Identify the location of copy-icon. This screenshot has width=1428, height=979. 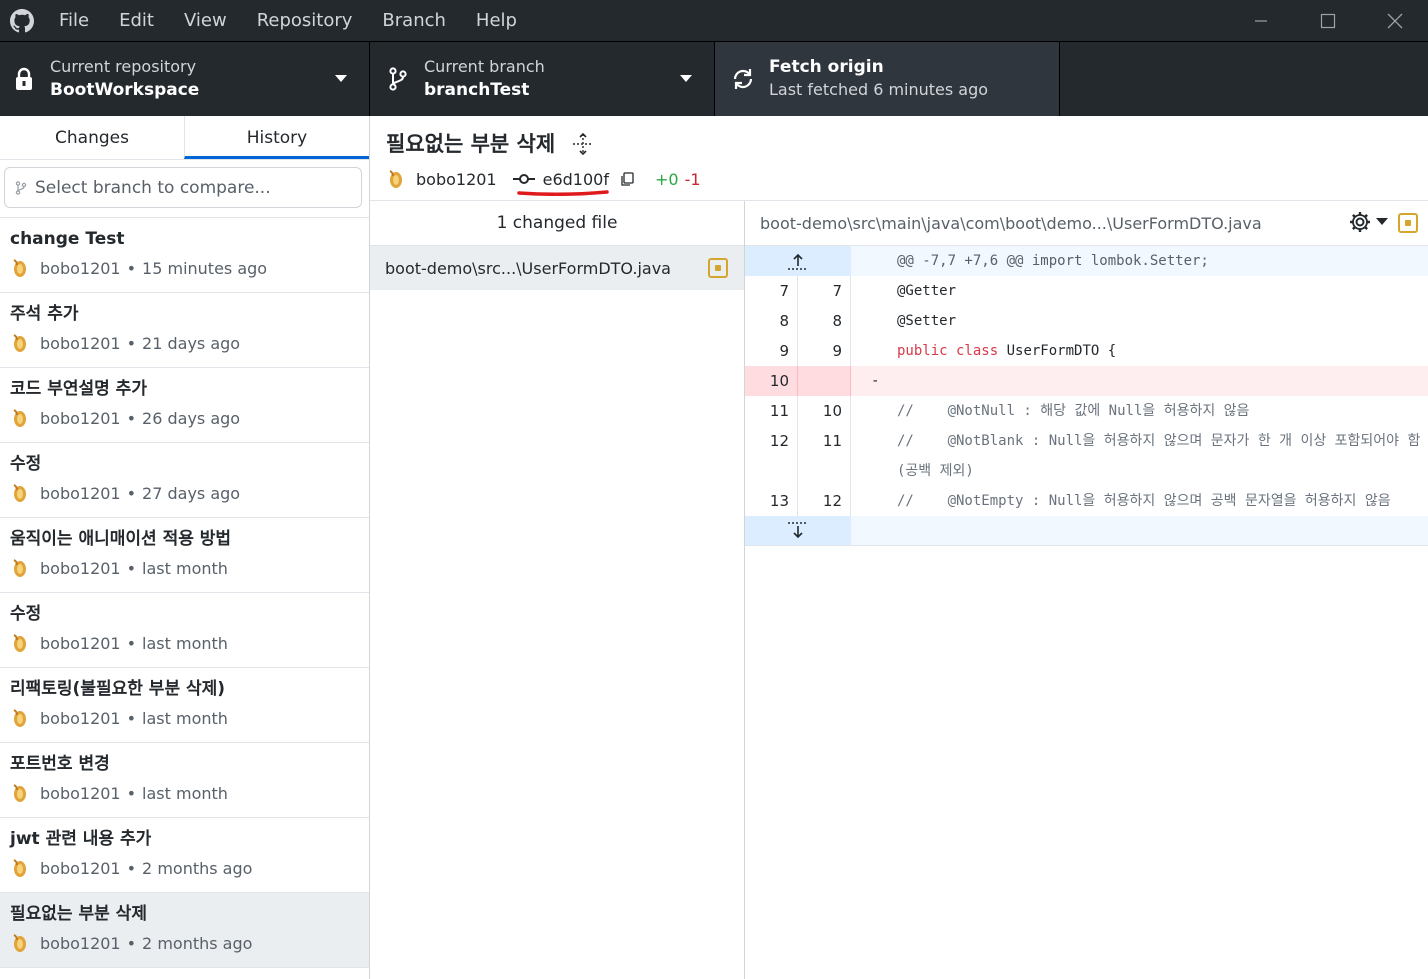
(627, 179).